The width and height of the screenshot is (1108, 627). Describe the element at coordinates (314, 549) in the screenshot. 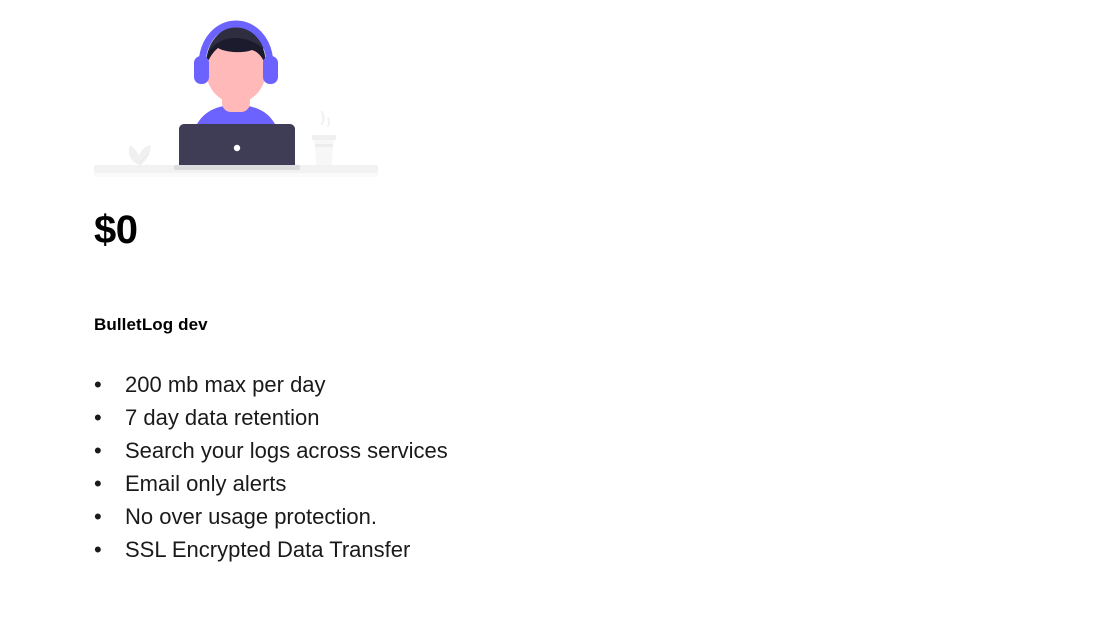

I see `plan-feature-item: SSL Encrypted Data Transfer` at that location.